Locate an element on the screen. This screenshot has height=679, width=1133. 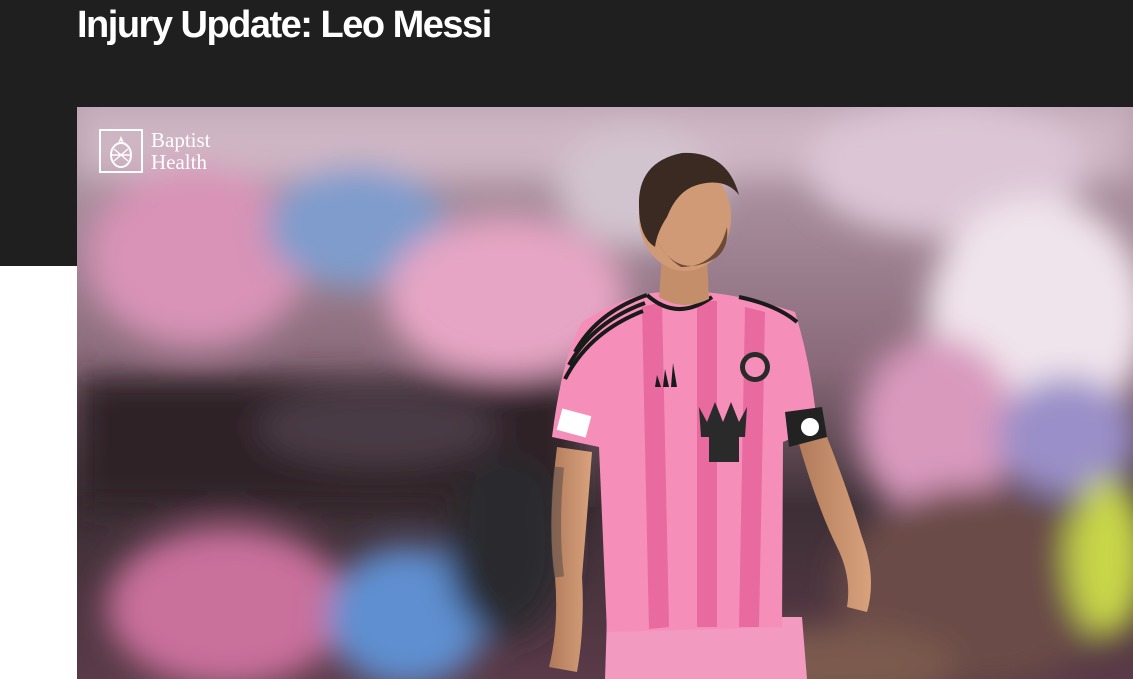
page-title: Injury Update: Leo Messi is located at coordinates (284, 25).